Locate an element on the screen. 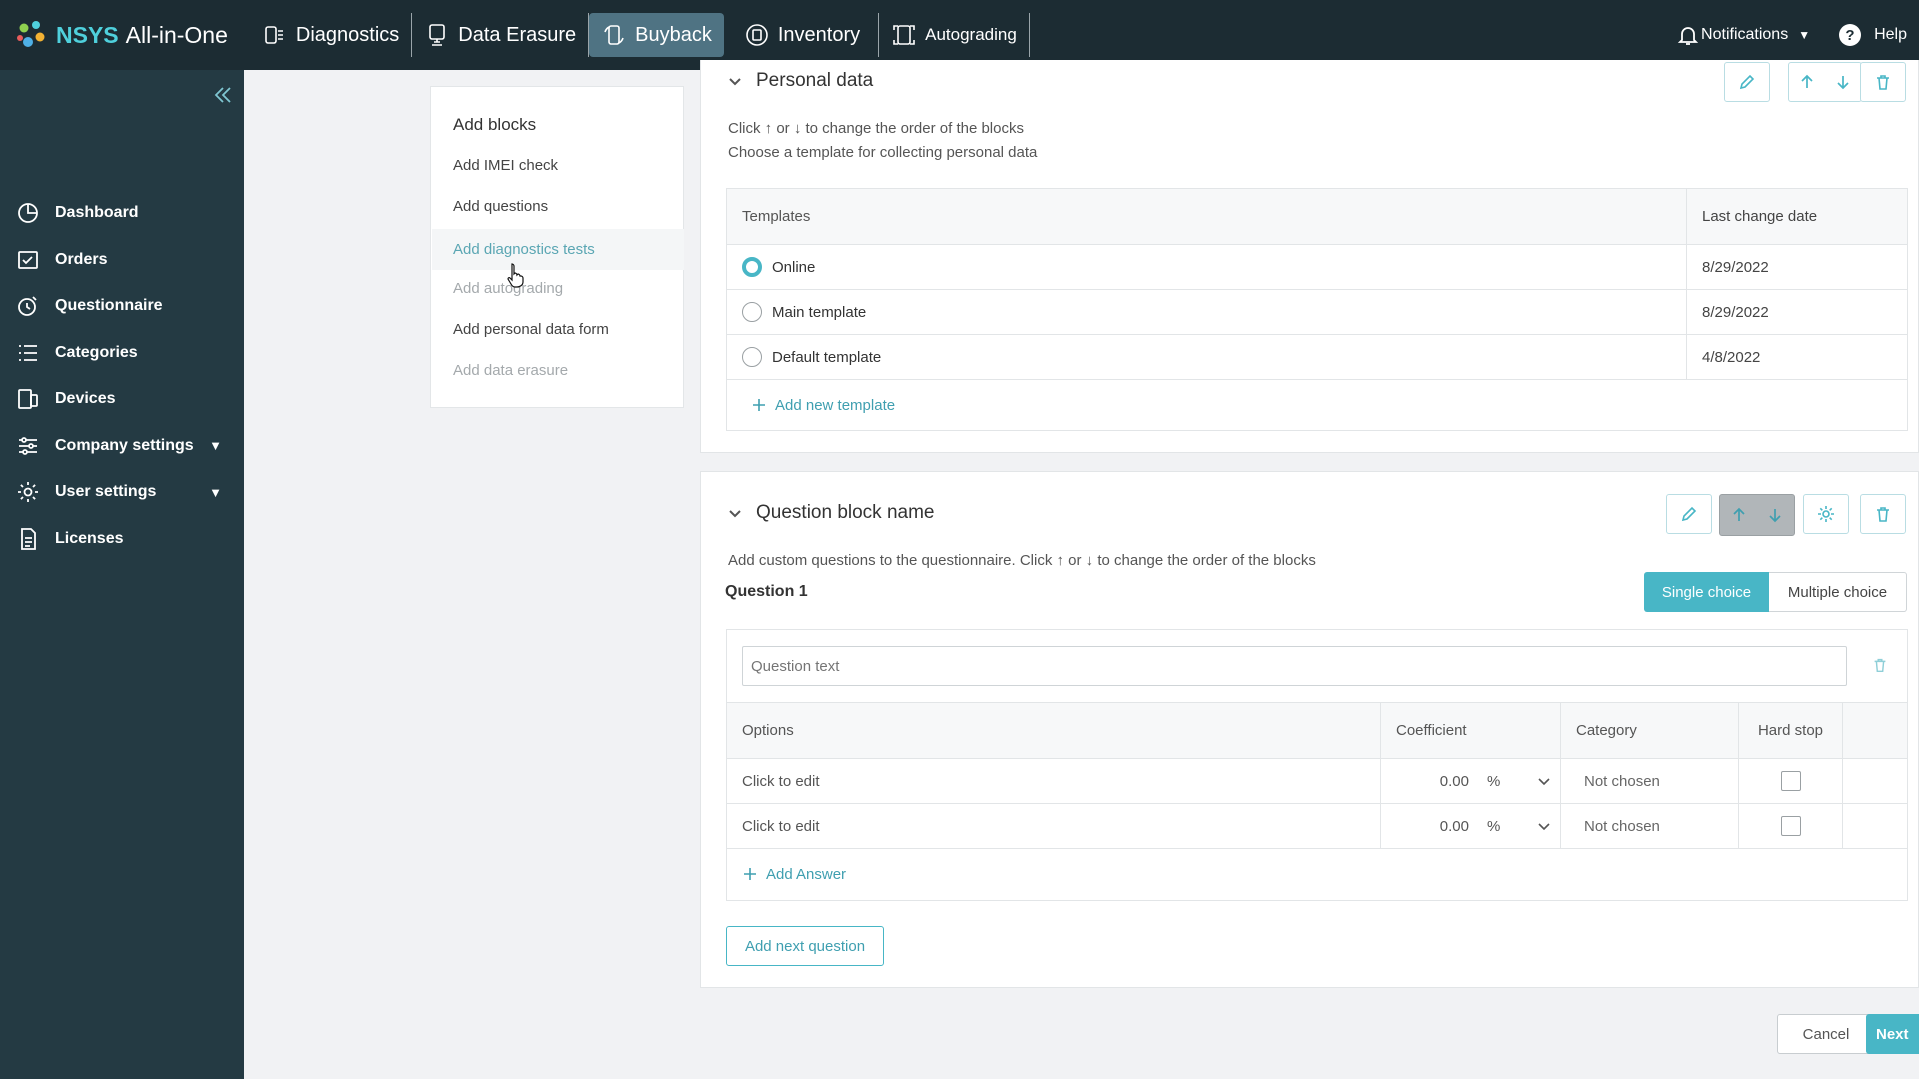 Image resolution: width=1919 pixels, height=1079 pixels. data-erasure-icon is located at coordinates (437, 35).